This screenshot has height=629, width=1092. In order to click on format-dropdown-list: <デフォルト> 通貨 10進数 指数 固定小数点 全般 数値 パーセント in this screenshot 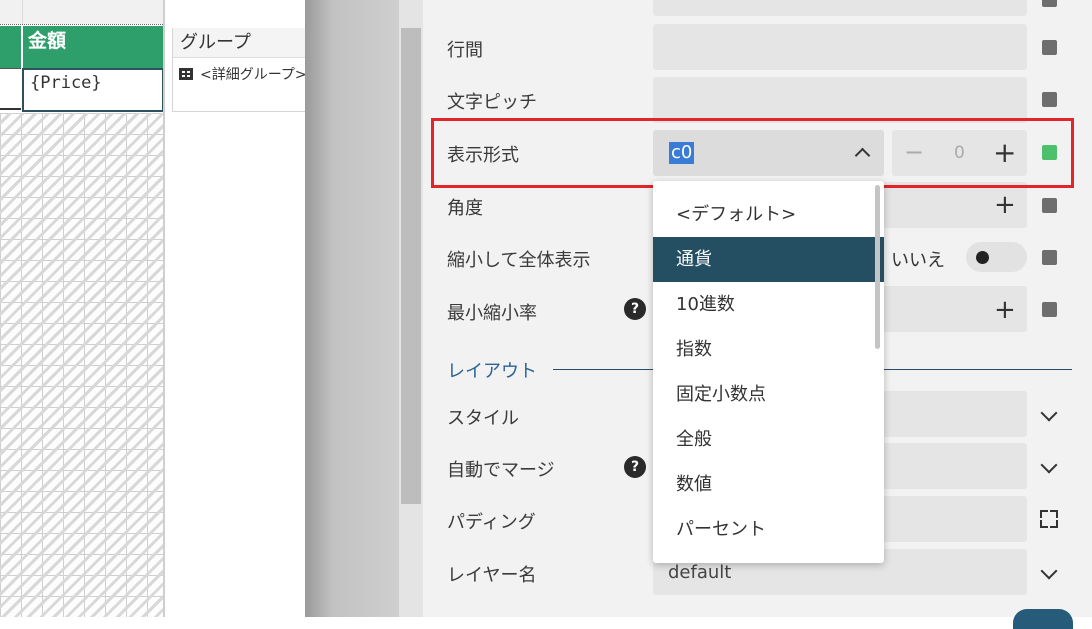, I will do `click(768, 372)`.